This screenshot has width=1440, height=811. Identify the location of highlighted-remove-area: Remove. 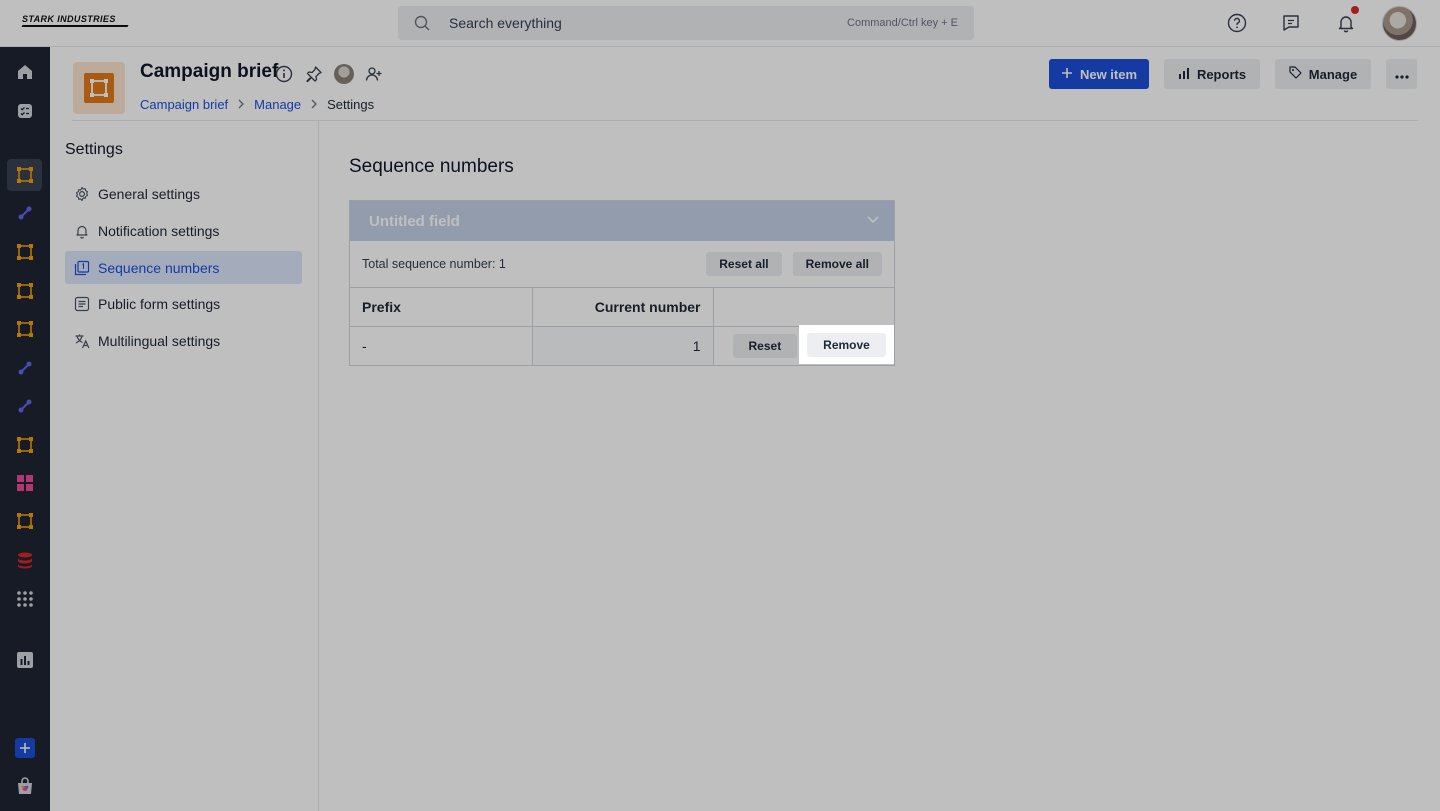
(846, 344).